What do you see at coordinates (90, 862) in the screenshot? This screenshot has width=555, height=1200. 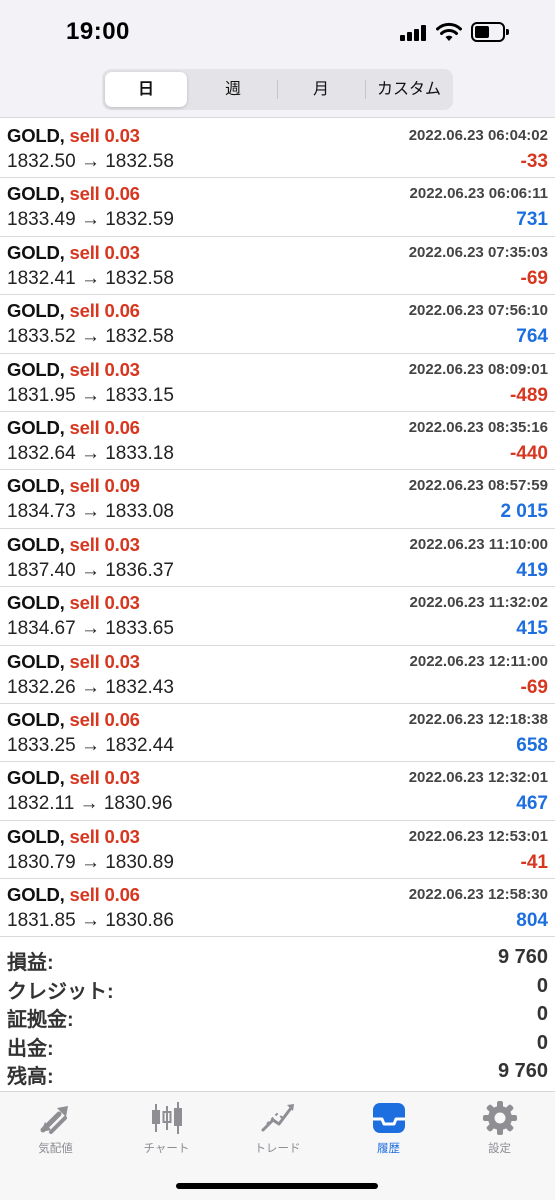 I see `deal-prices: 1830.79 → 1830.89` at bounding box center [90, 862].